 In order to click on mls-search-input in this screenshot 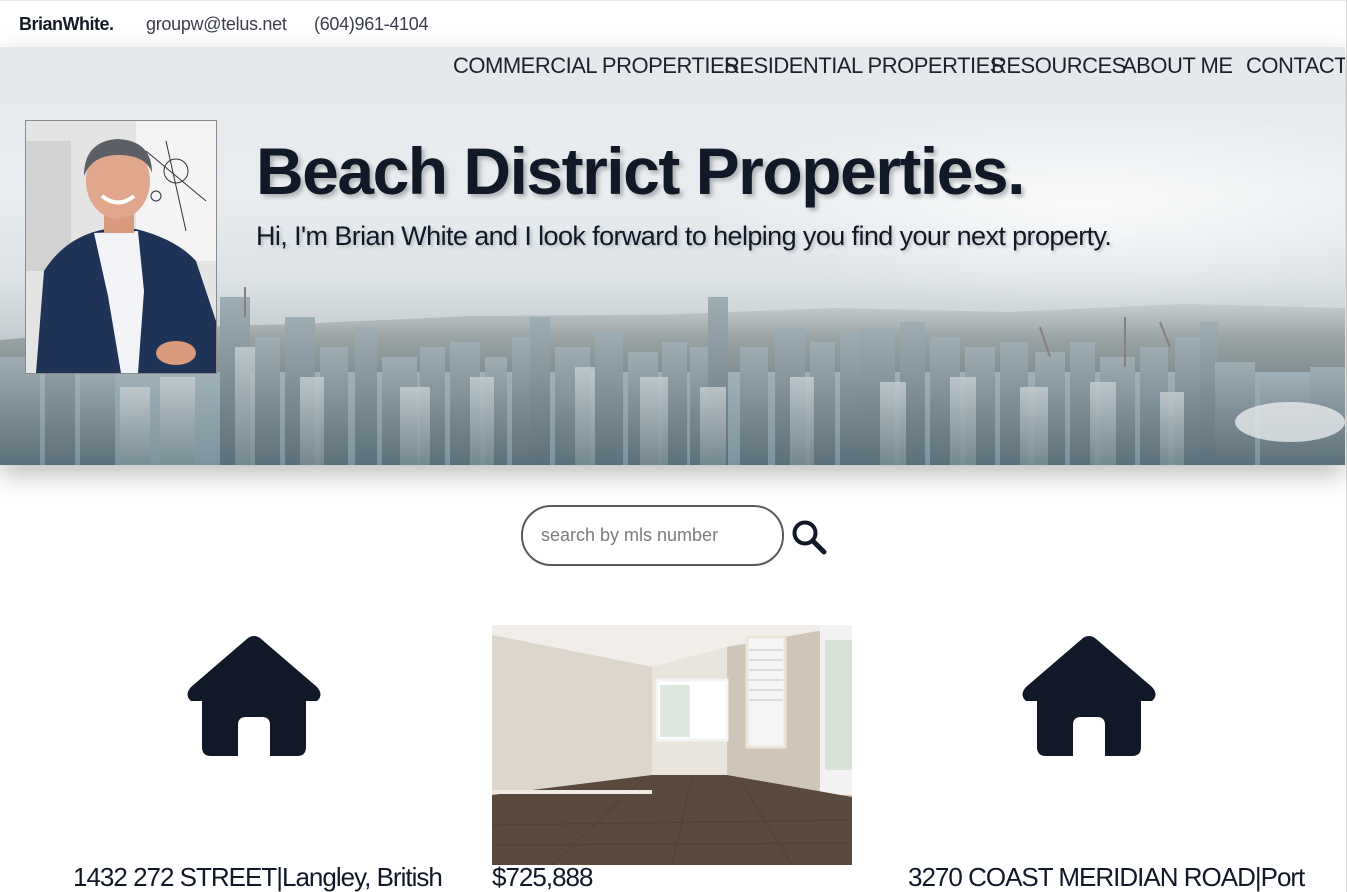, I will do `click(652, 535)`.